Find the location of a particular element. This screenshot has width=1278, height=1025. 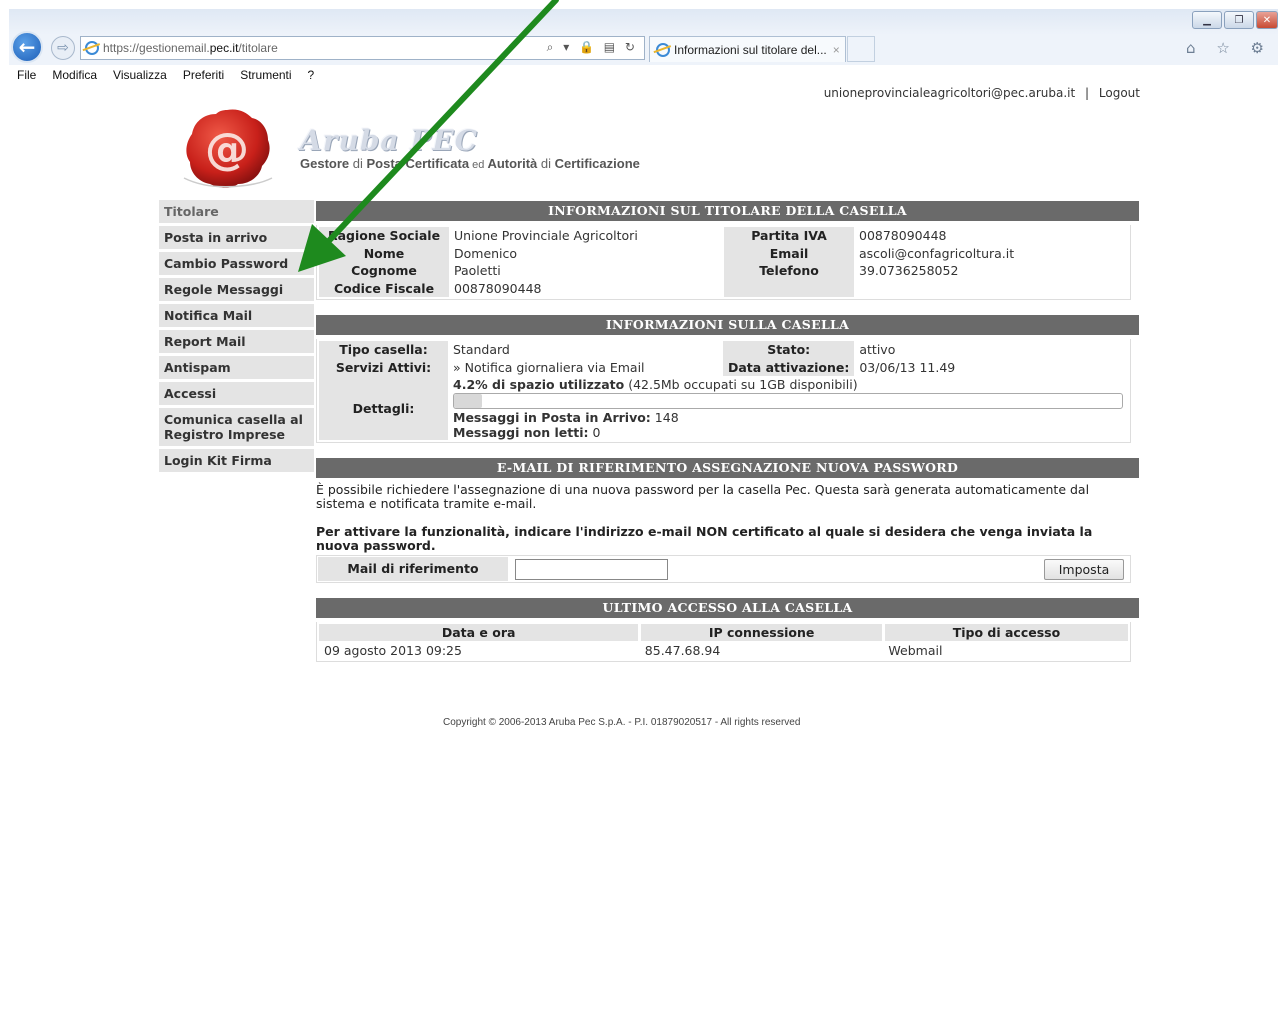

access-type: Webmail is located at coordinates (915, 650).